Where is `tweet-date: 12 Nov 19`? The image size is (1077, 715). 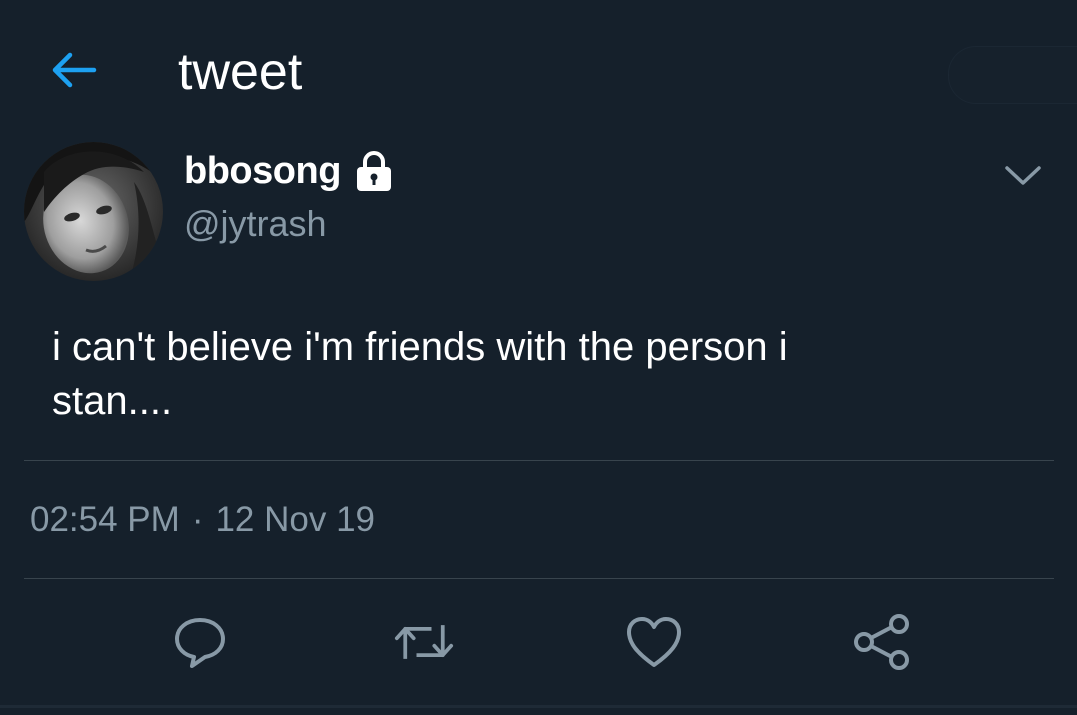
tweet-date: 12 Nov 19 is located at coordinates (295, 519).